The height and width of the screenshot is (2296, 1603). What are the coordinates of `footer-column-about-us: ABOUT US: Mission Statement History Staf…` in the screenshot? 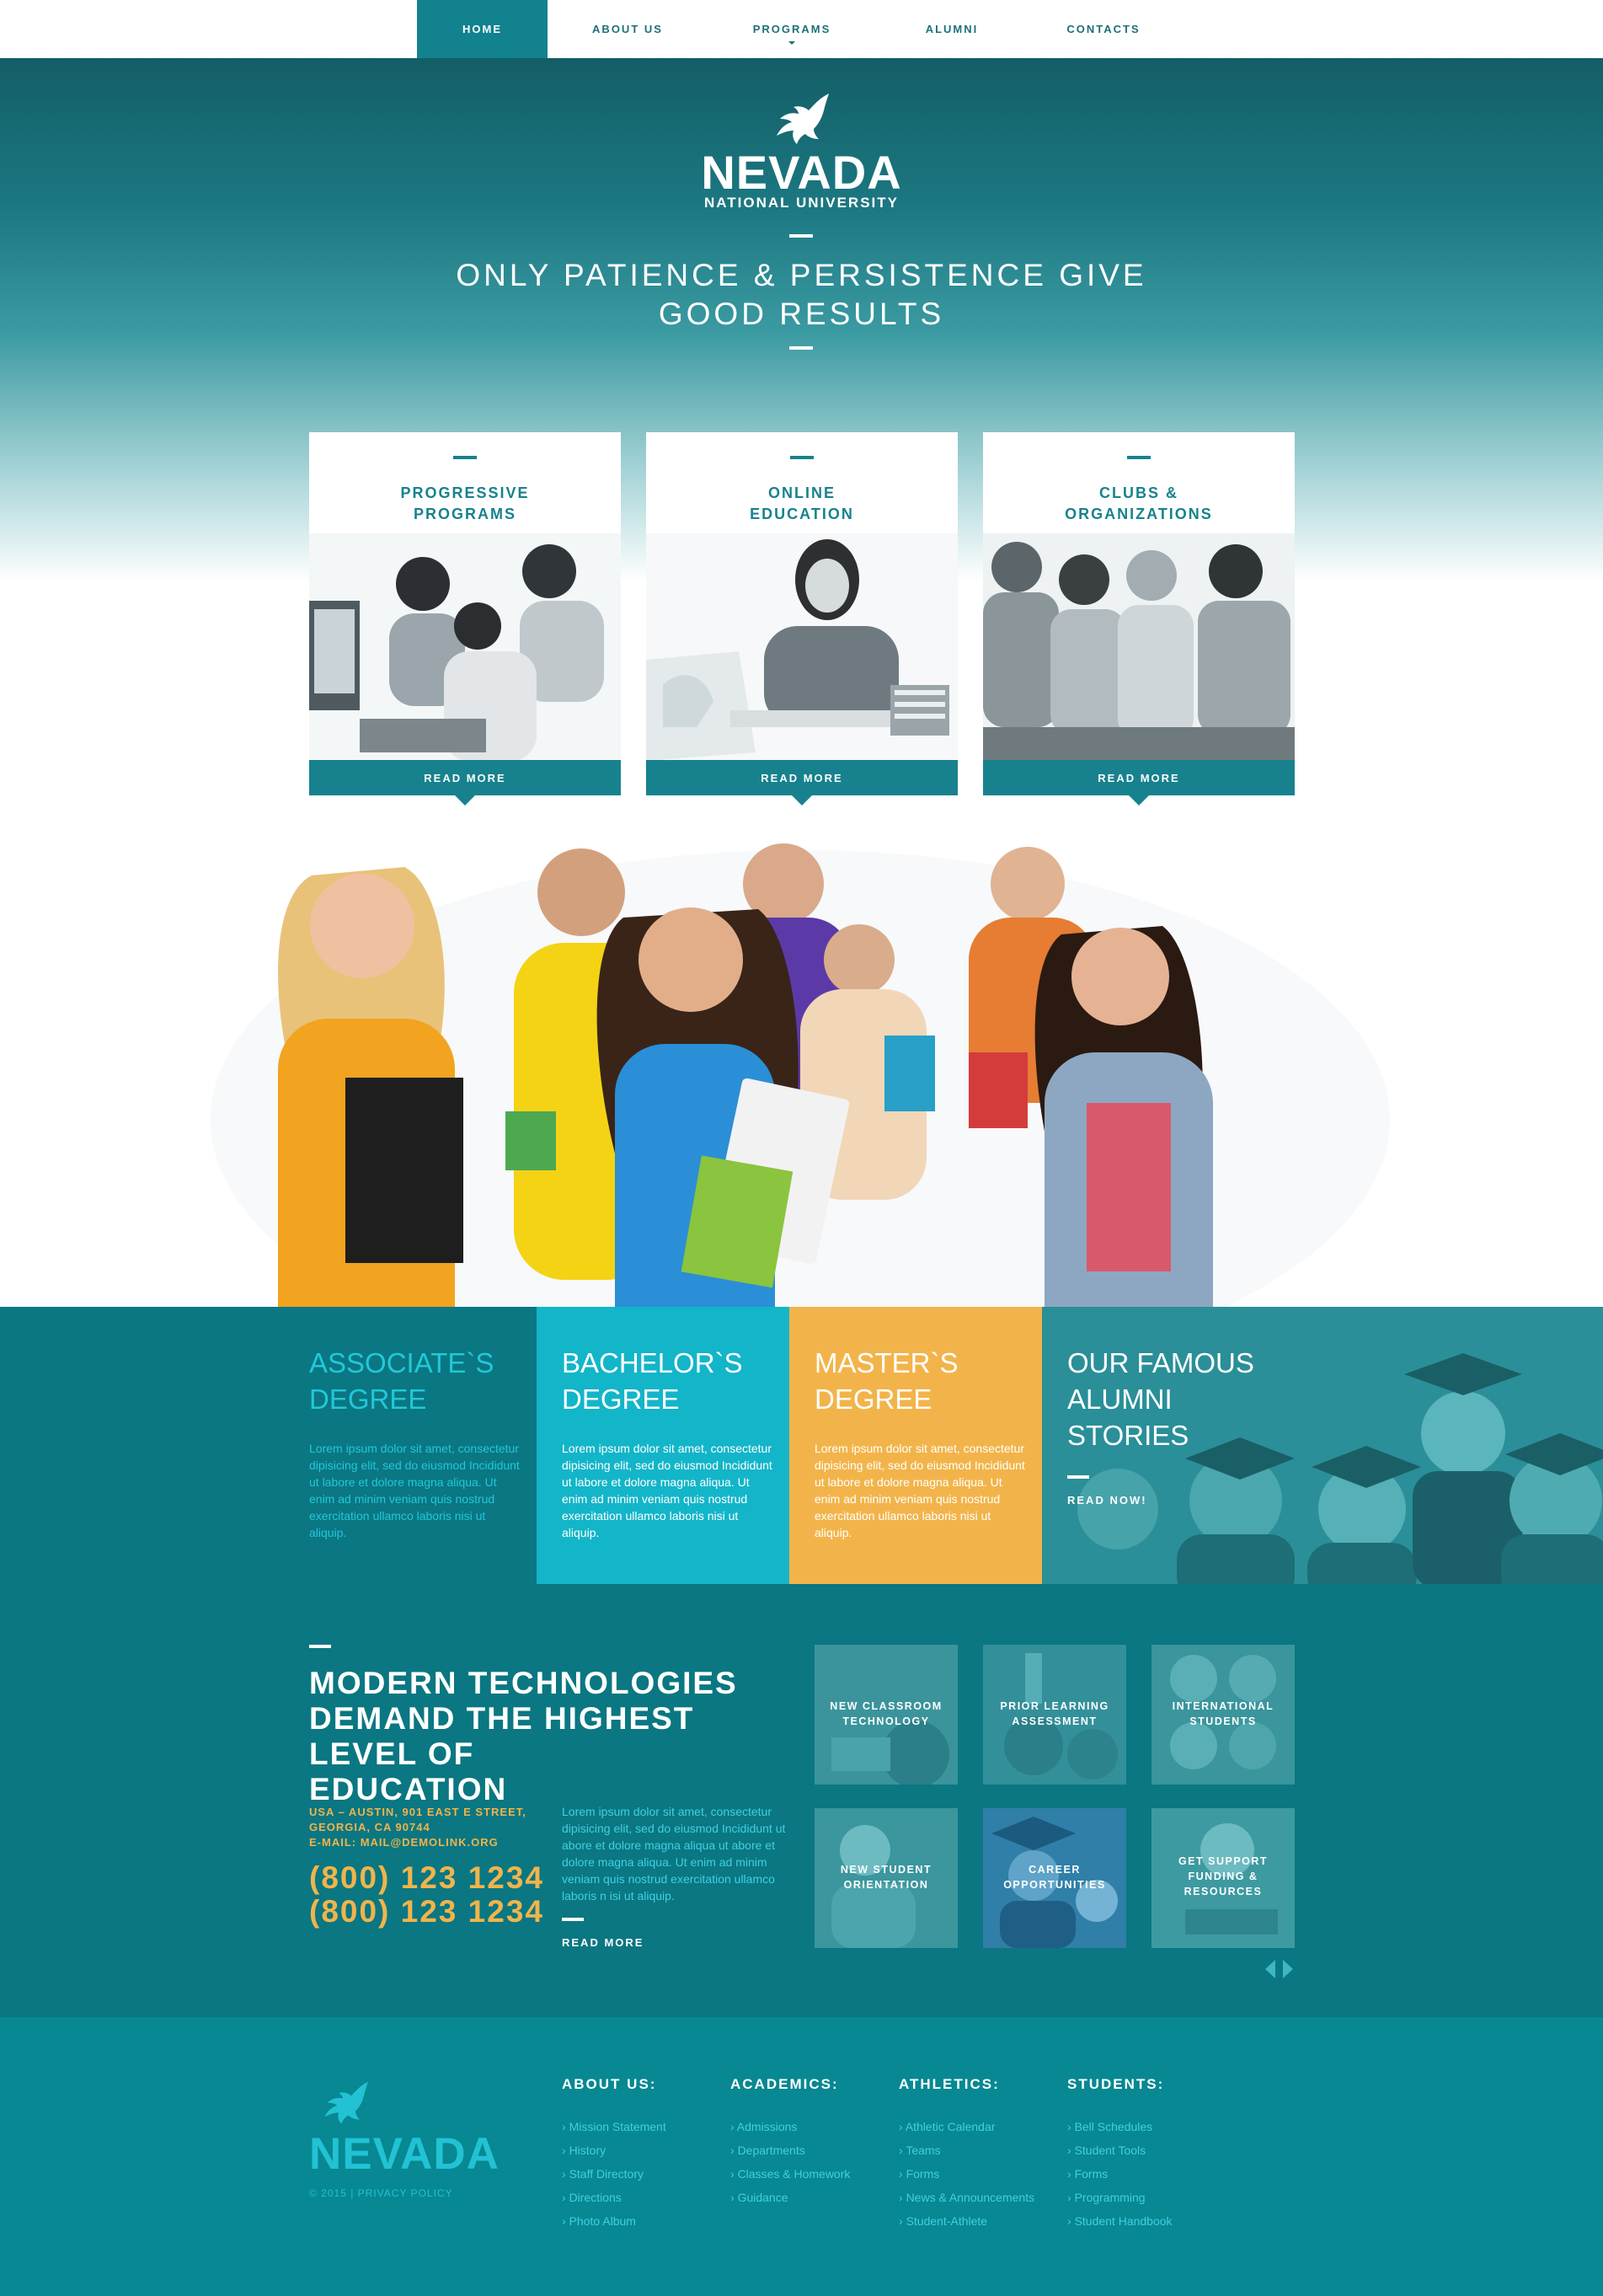 It's located at (646, 2154).